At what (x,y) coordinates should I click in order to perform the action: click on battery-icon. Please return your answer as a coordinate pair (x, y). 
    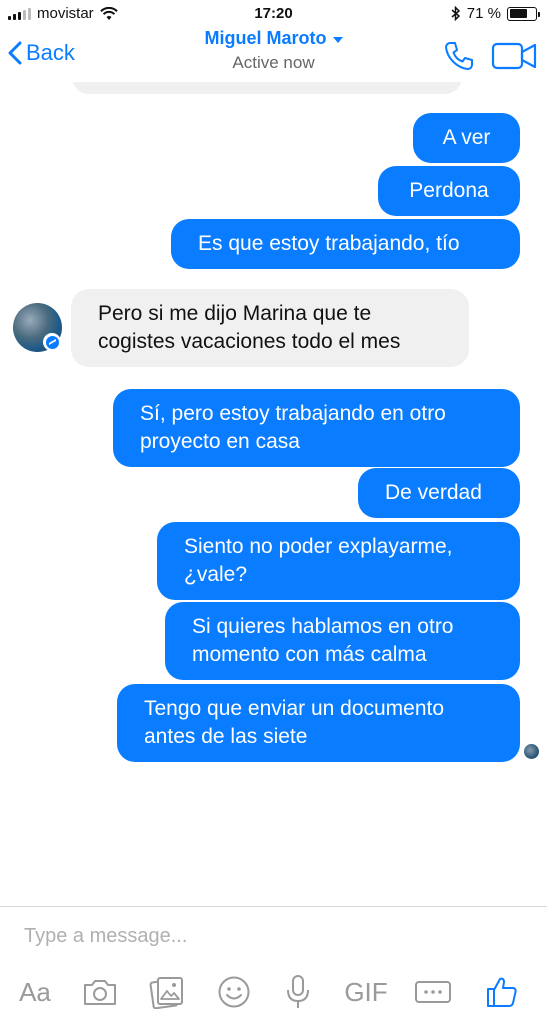
    Looking at the image, I should click on (523, 13).